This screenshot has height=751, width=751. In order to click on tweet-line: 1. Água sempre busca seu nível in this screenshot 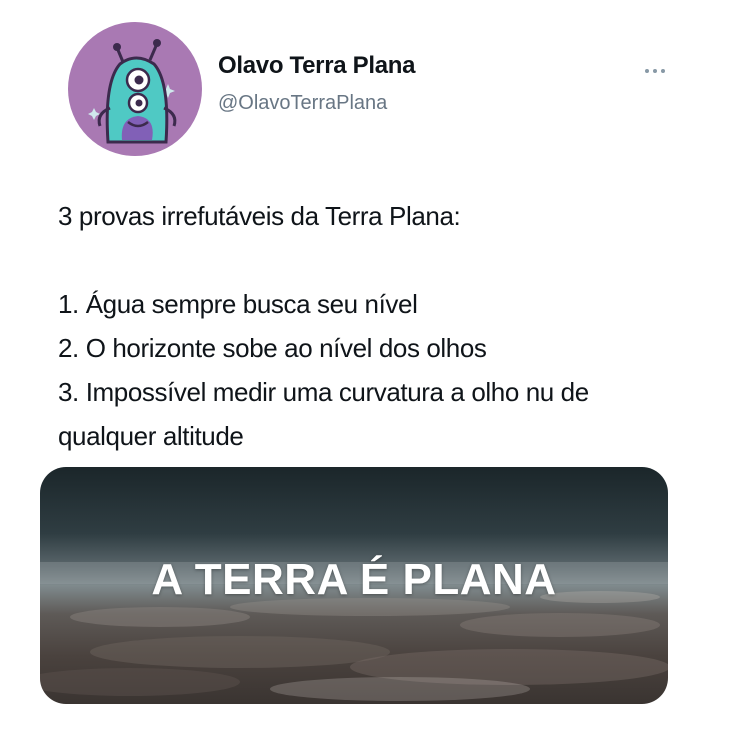, I will do `click(238, 304)`.